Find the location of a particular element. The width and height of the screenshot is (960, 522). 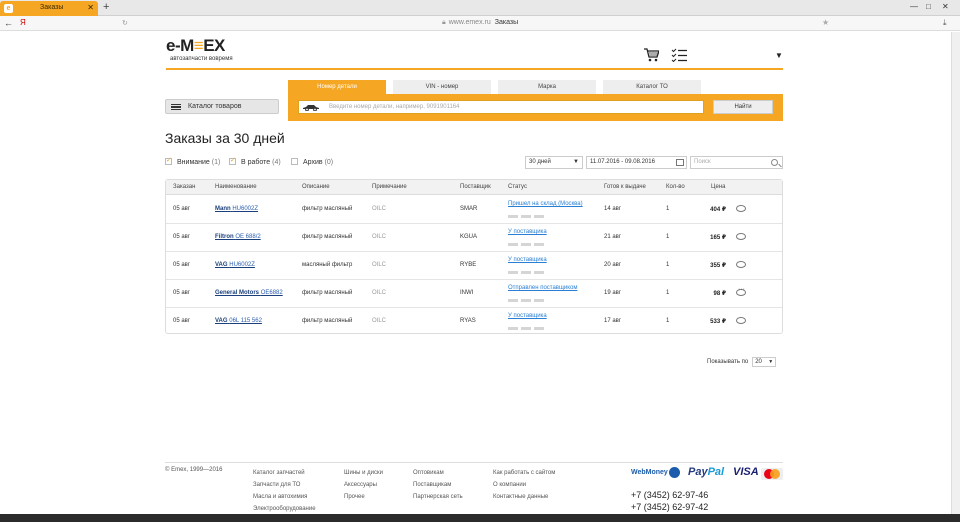

footer-link: Прочее is located at coordinates (363, 497).